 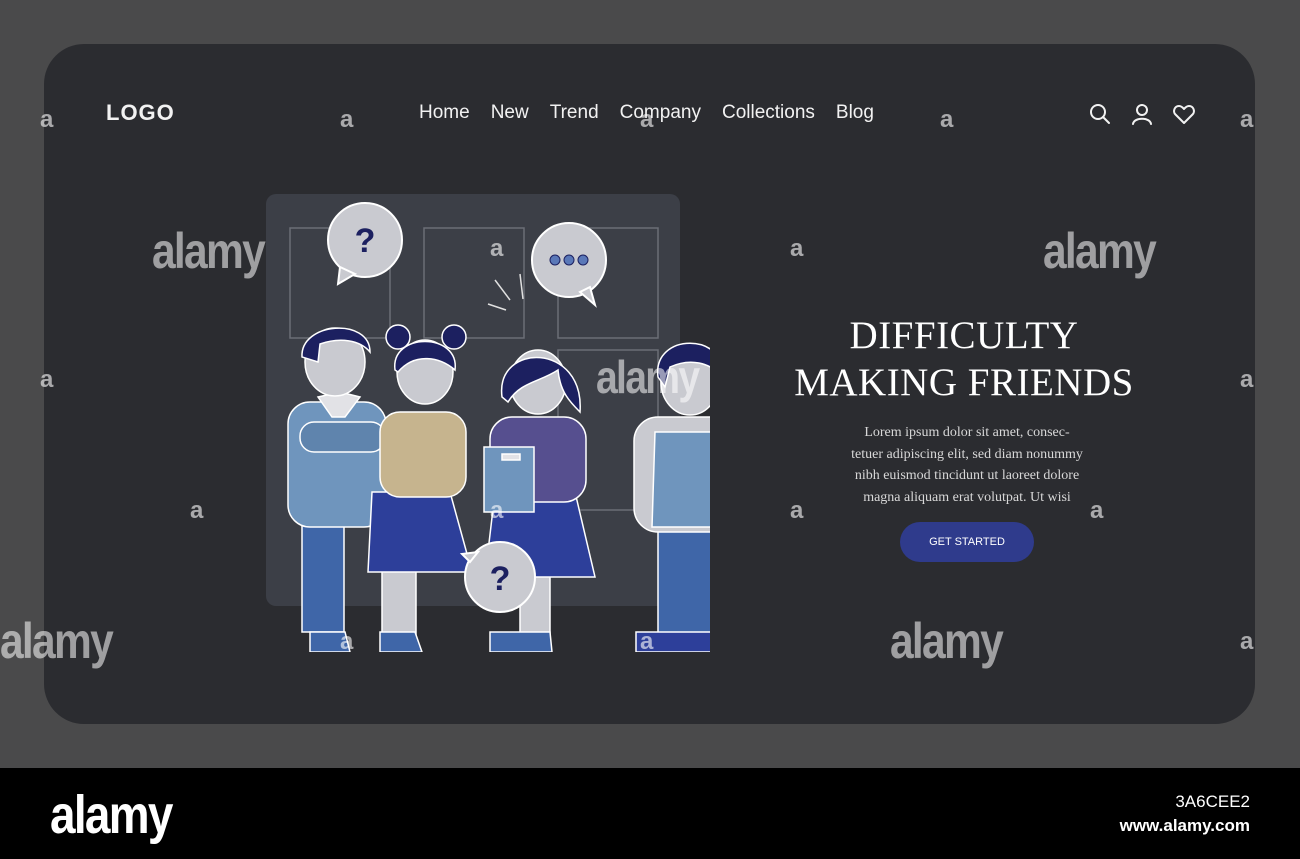 What do you see at coordinates (1185, 826) in the screenshot?
I see `footer-url: www.alamy.com` at bounding box center [1185, 826].